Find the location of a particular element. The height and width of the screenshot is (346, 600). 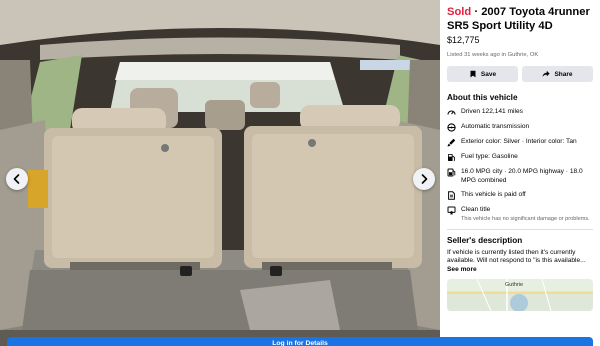

next-photo-button is located at coordinates (424, 179).